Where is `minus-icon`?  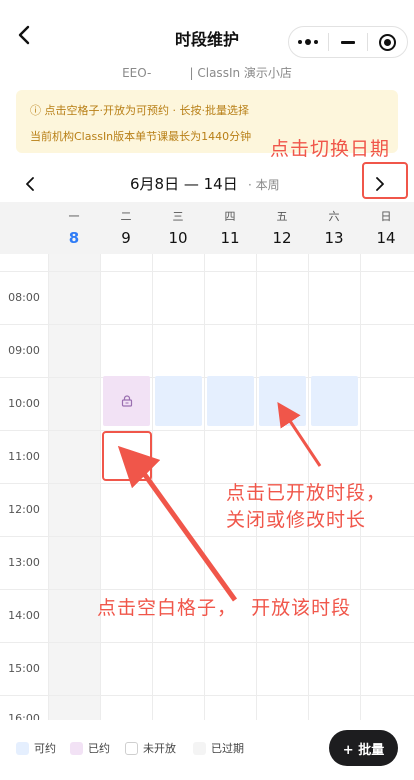
minus-icon is located at coordinates (348, 42).